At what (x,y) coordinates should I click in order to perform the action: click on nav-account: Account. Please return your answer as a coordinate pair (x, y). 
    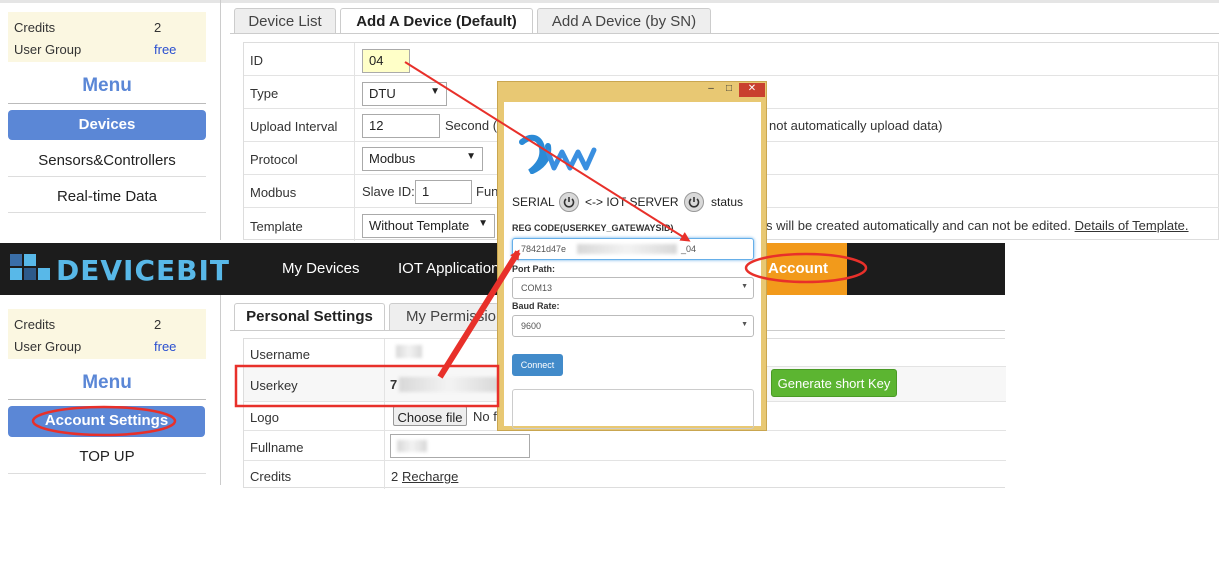
    Looking at the image, I should click on (803, 269).